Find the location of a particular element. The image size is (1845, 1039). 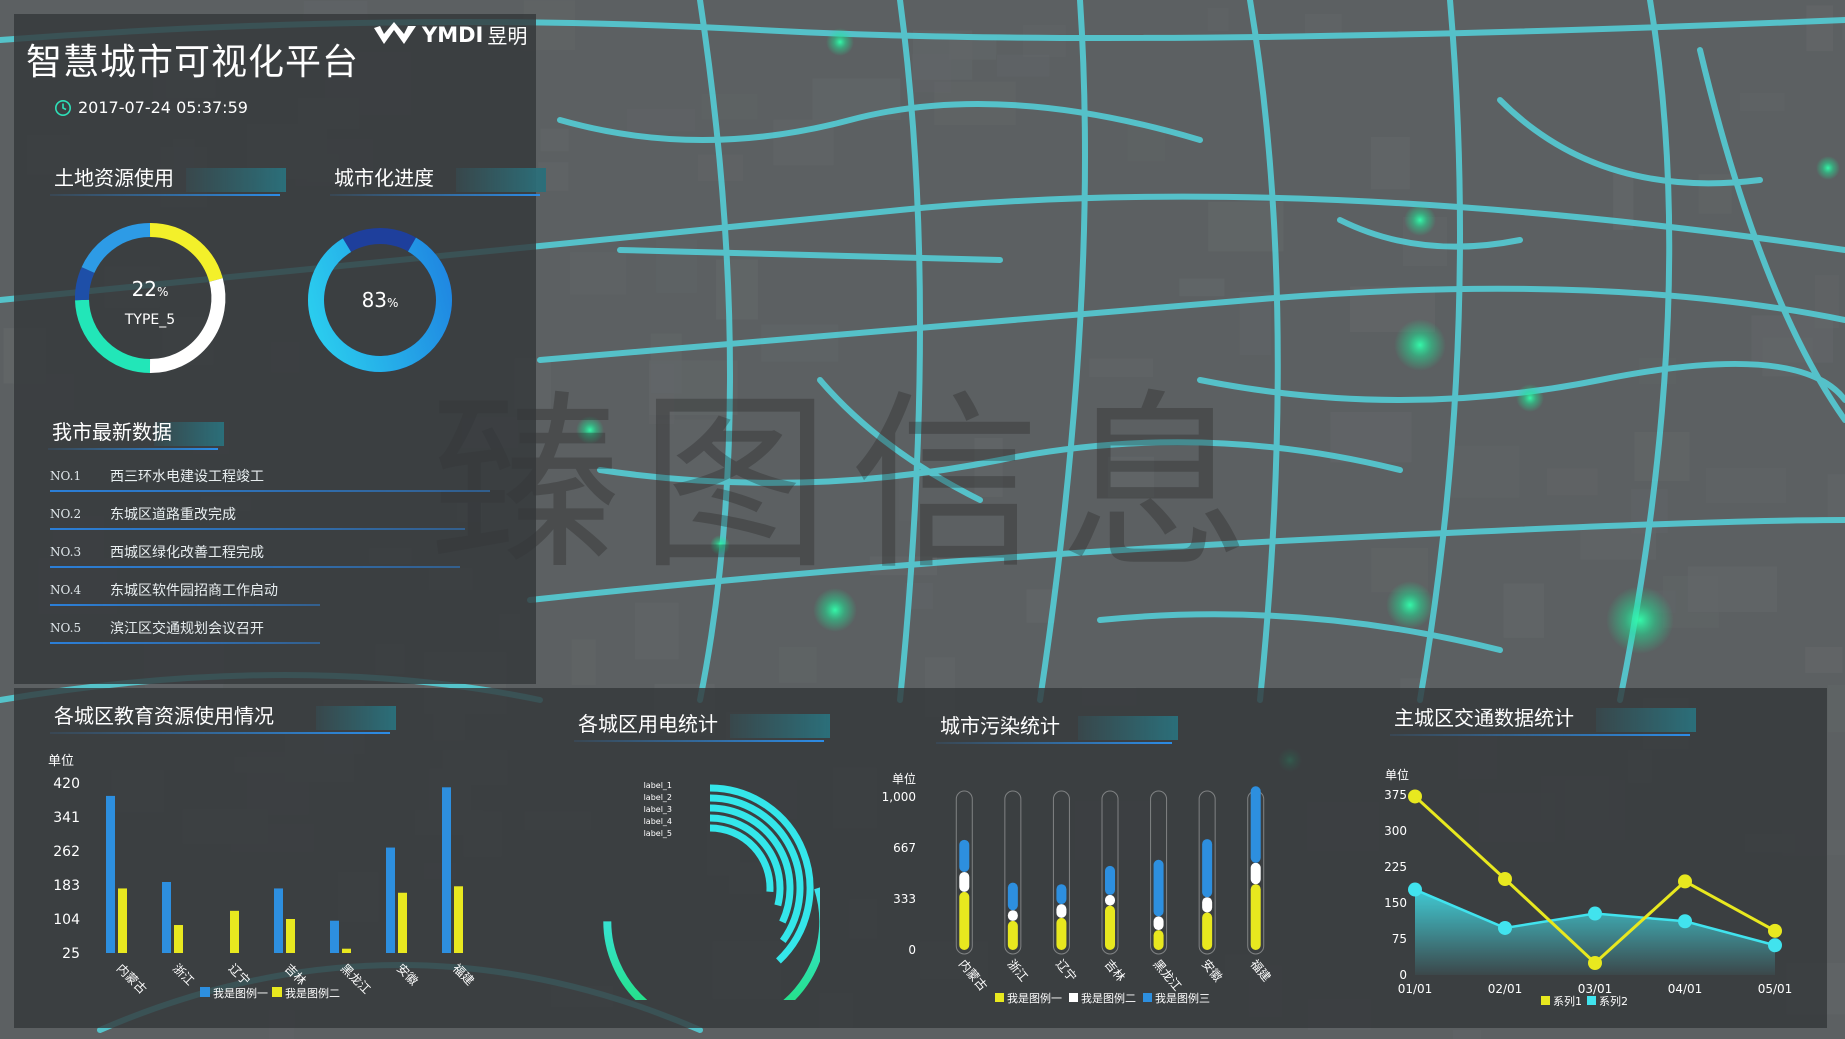

urban-gauge: 83% is located at coordinates (380, 300).